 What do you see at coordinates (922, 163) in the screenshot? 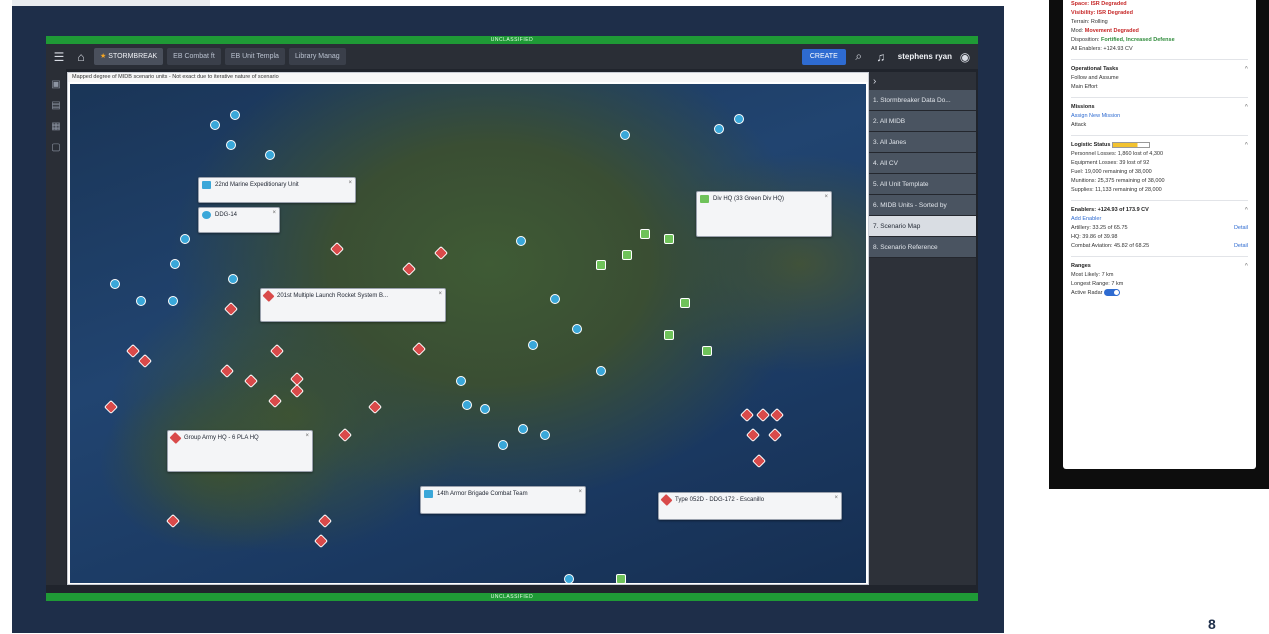
I see `nav-item: 4. All CV` at bounding box center [922, 163].